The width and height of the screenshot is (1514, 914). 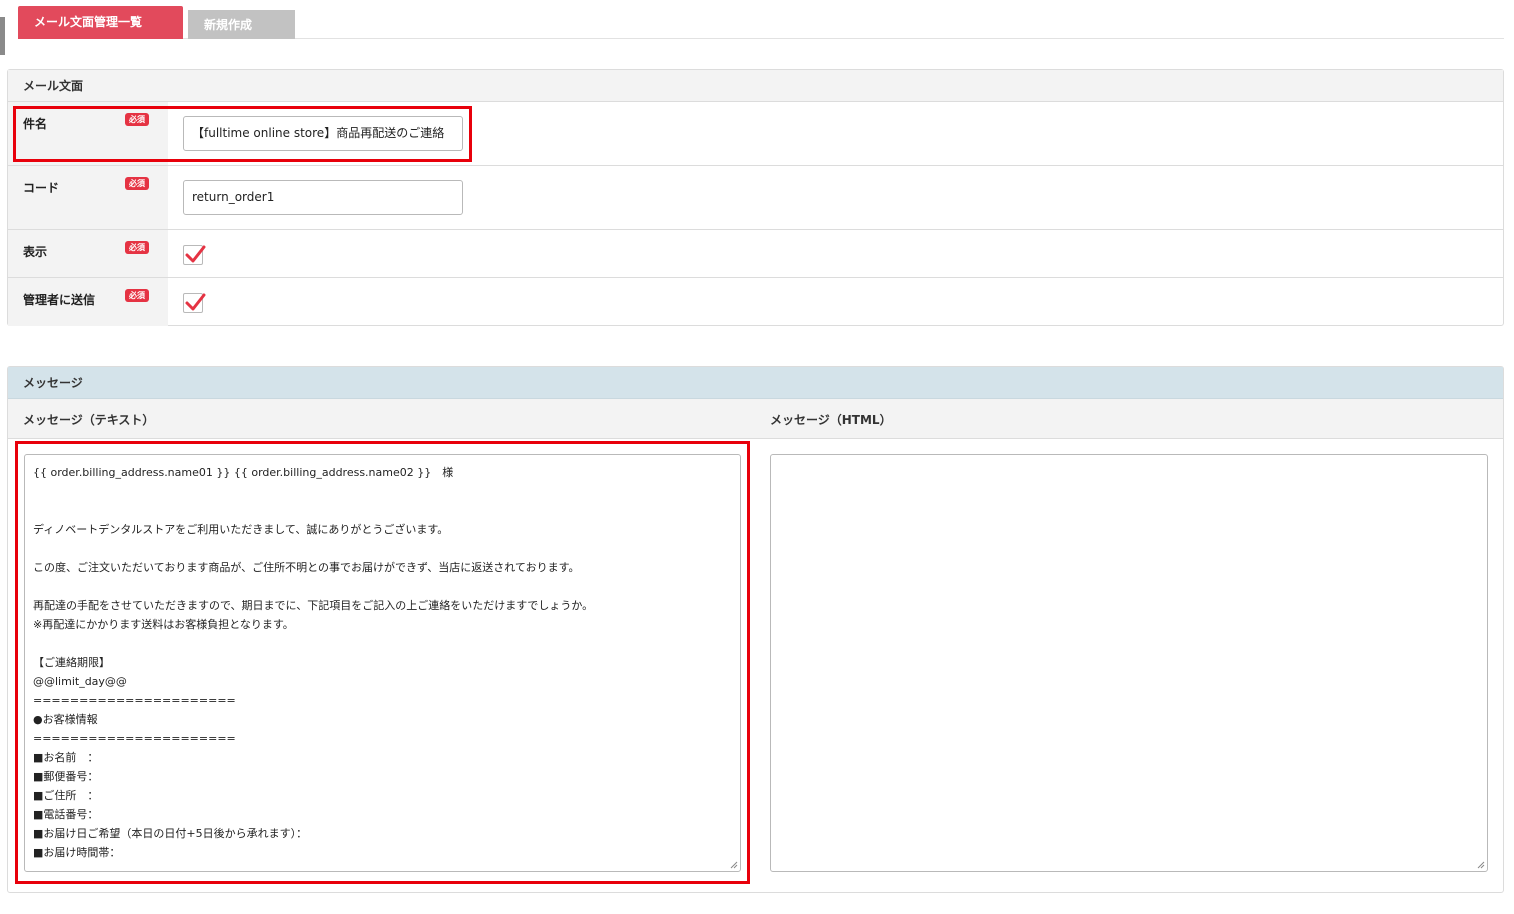 What do you see at coordinates (41, 188) in the screenshot?
I see `code-label: コード` at bounding box center [41, 188].